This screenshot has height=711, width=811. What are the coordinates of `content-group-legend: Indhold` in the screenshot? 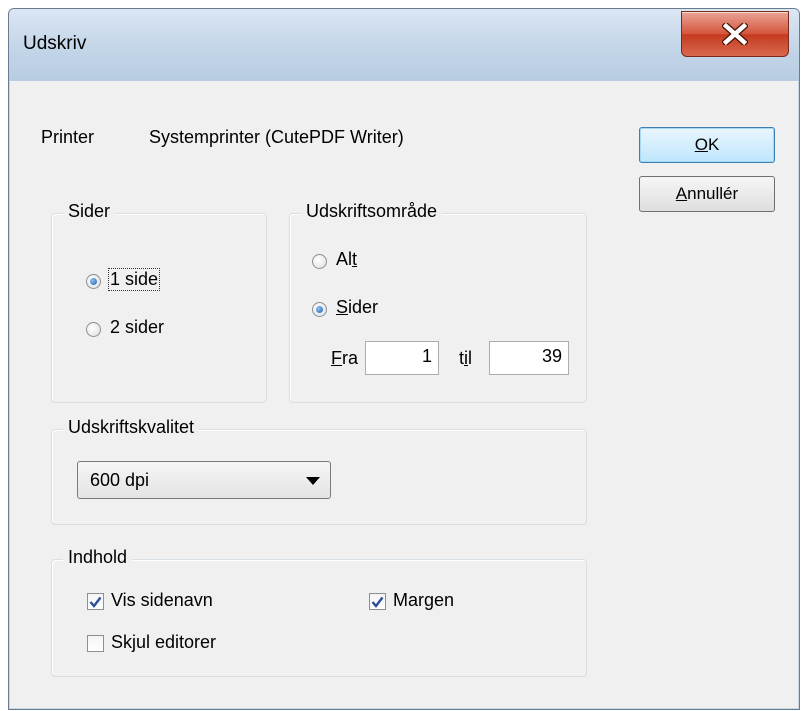 It's located at (98, 557).